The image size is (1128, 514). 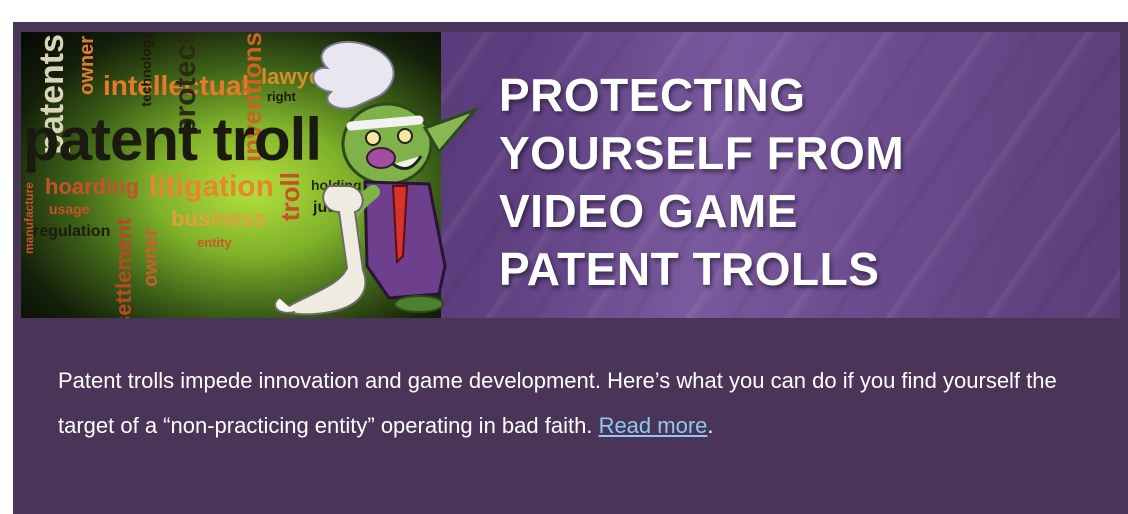 What do you see at coordinates (219, 218) in the screenshot?
I see `word-cloud-word: business` at bounding box center [219, 218].